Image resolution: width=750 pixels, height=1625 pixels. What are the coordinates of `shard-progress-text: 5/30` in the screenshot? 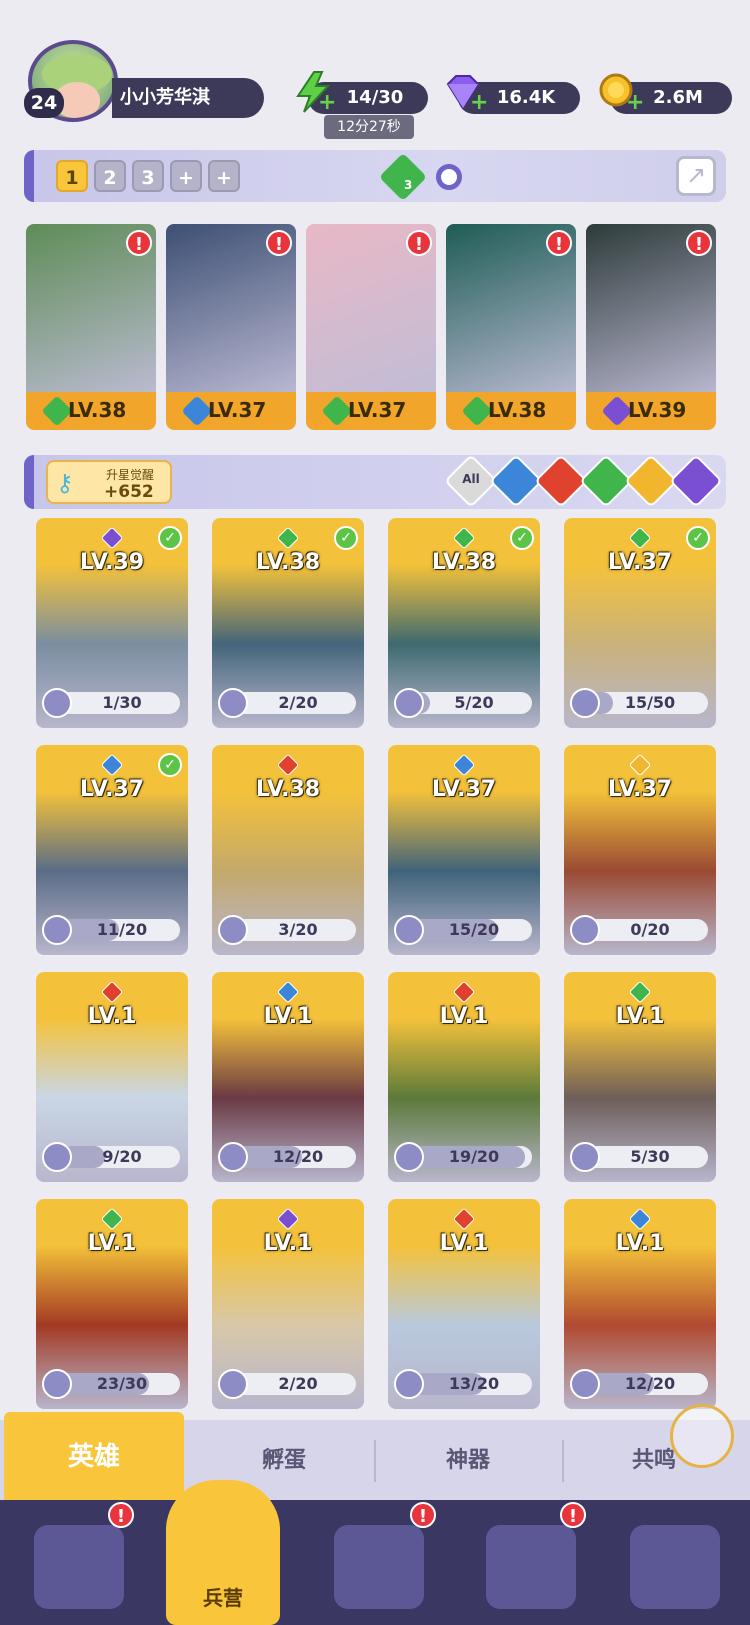 It's located at (650, 1156).